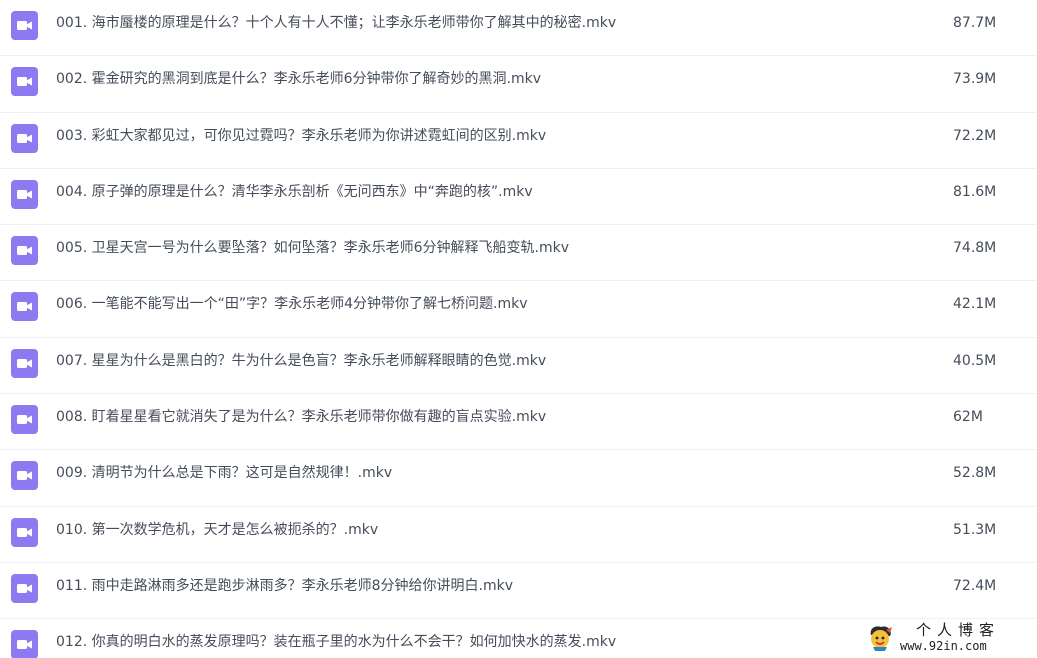  Describe the element at coordinates (975, 135) in the screenshot. I see `file-size: 72.2M` at that location.